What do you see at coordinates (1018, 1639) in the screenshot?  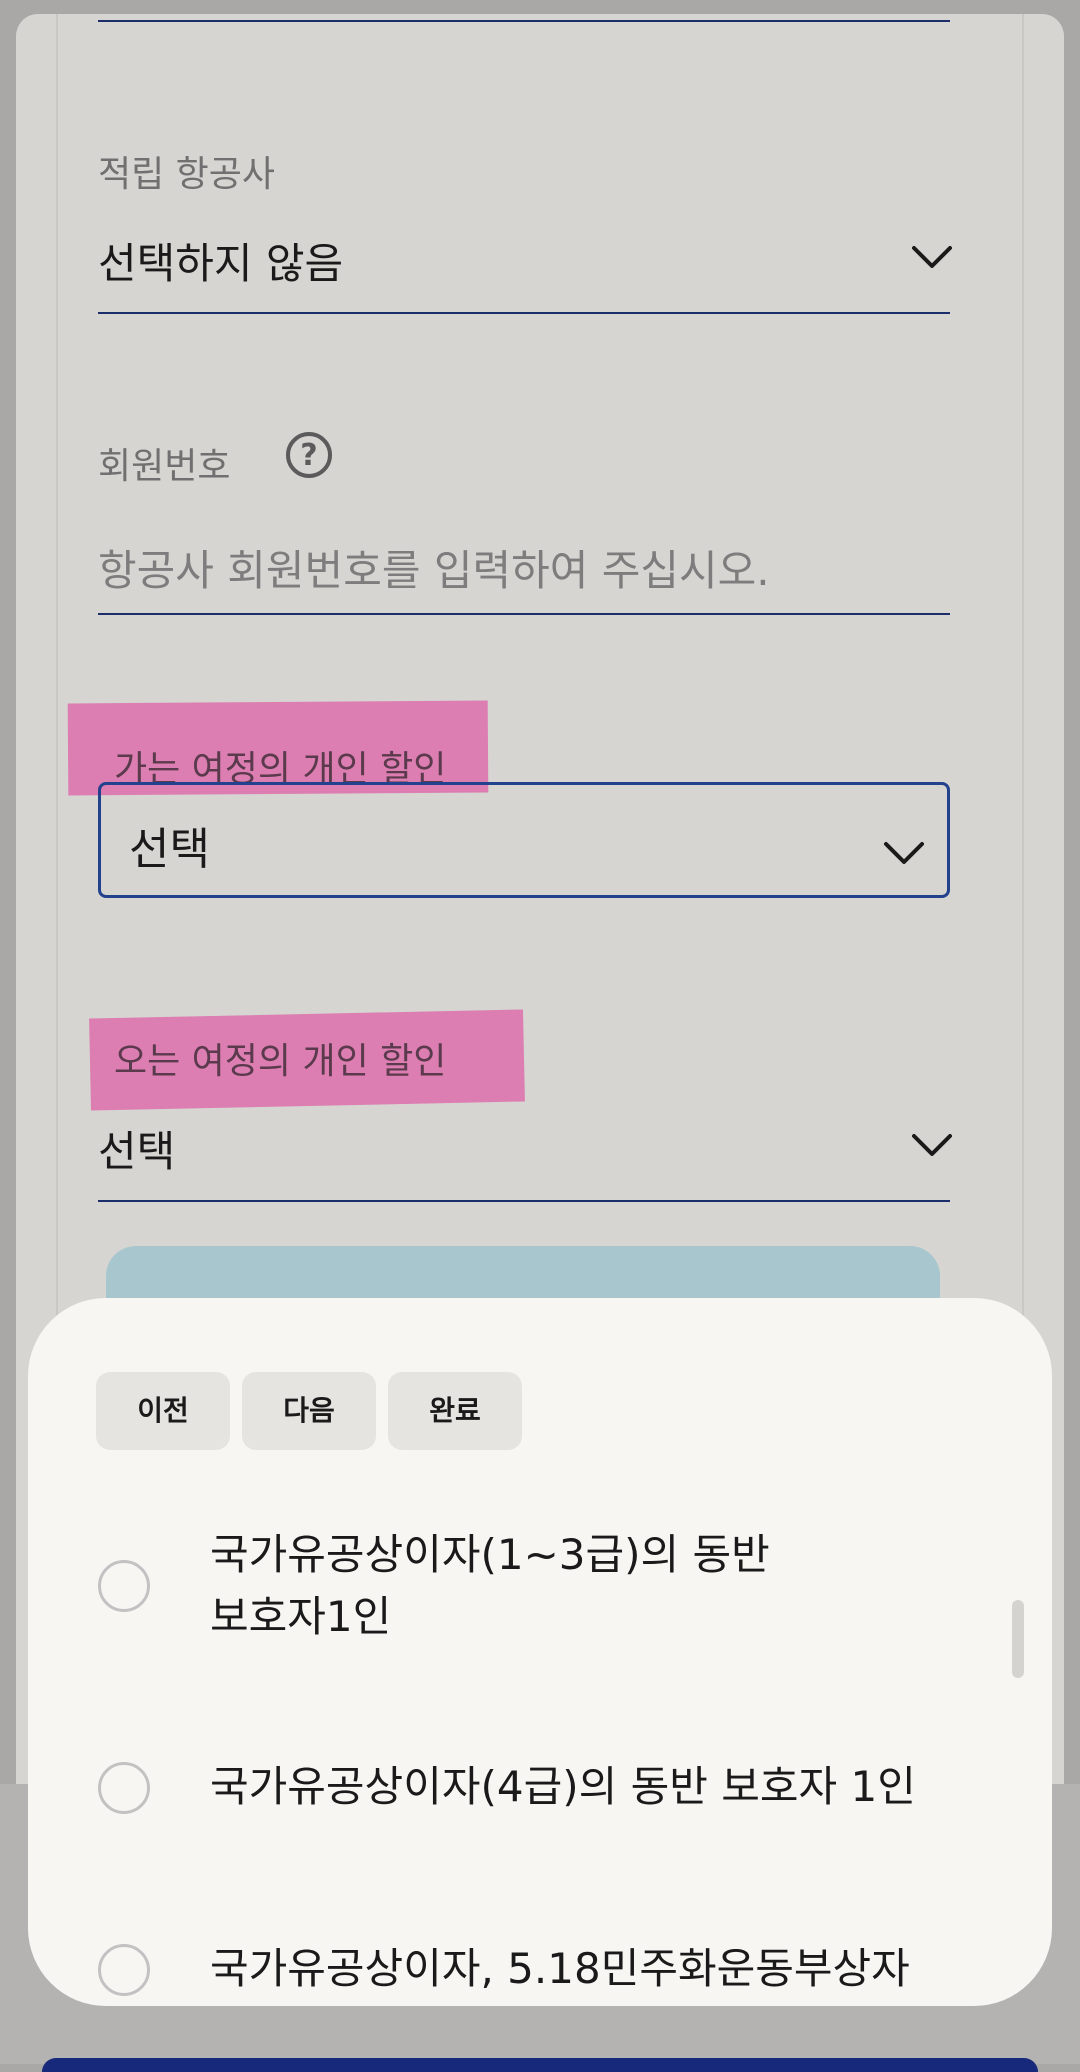 I see `scrollbar-thumb` at bounding box center [1018, 1639].